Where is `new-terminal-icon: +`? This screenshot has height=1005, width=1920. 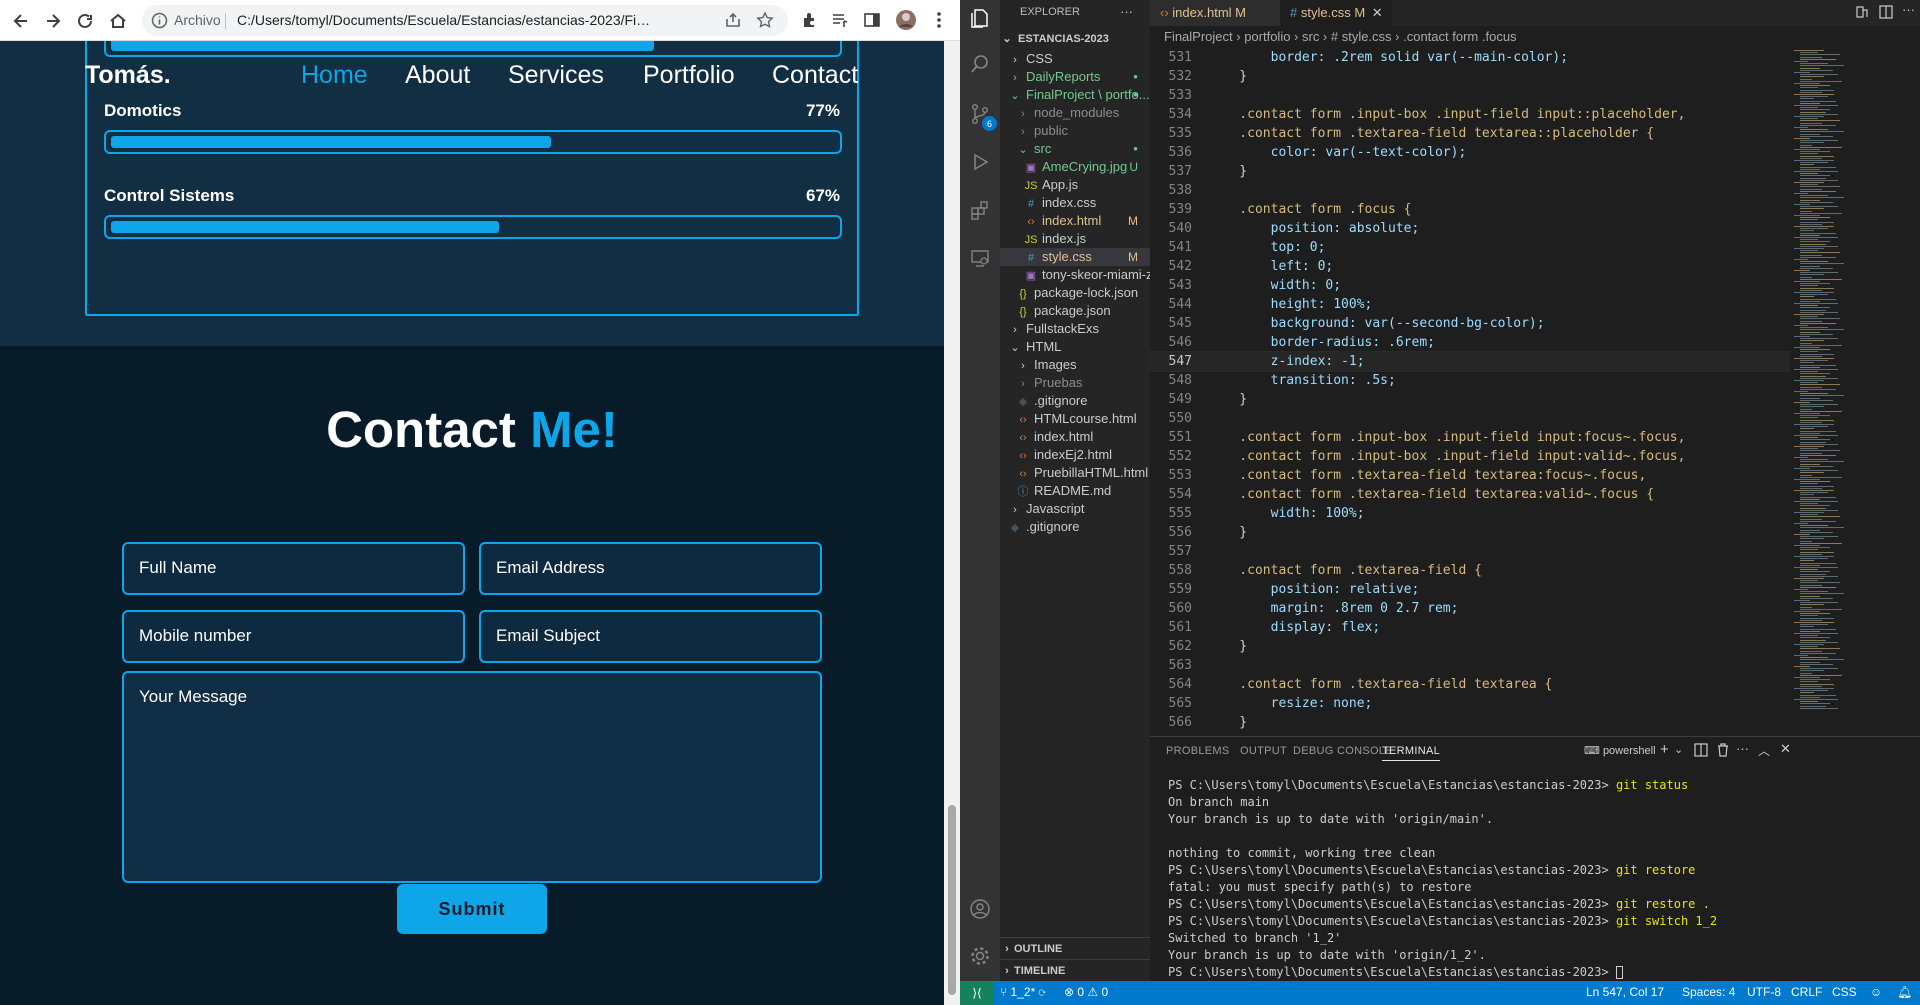 new-terminal-icon: + is located at coordinates (1664, 749).